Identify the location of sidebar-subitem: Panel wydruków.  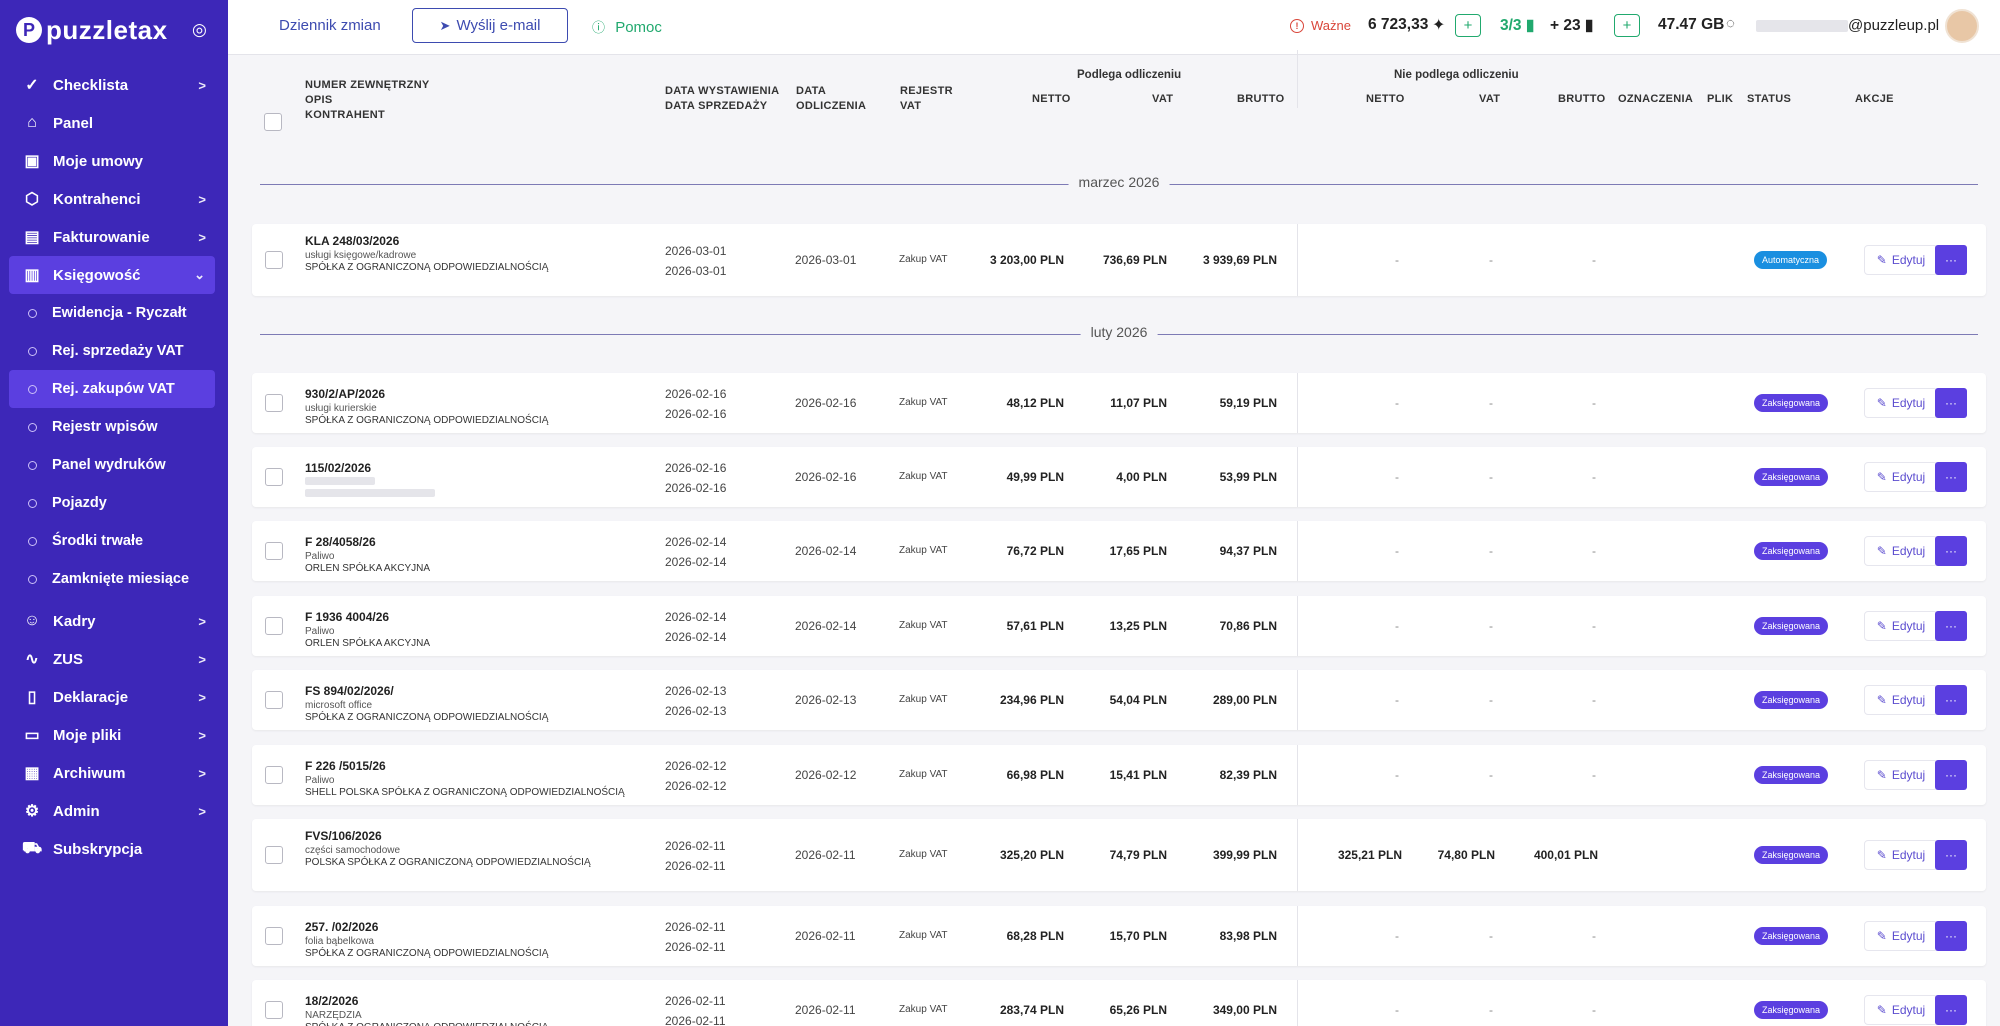
(114, 465).